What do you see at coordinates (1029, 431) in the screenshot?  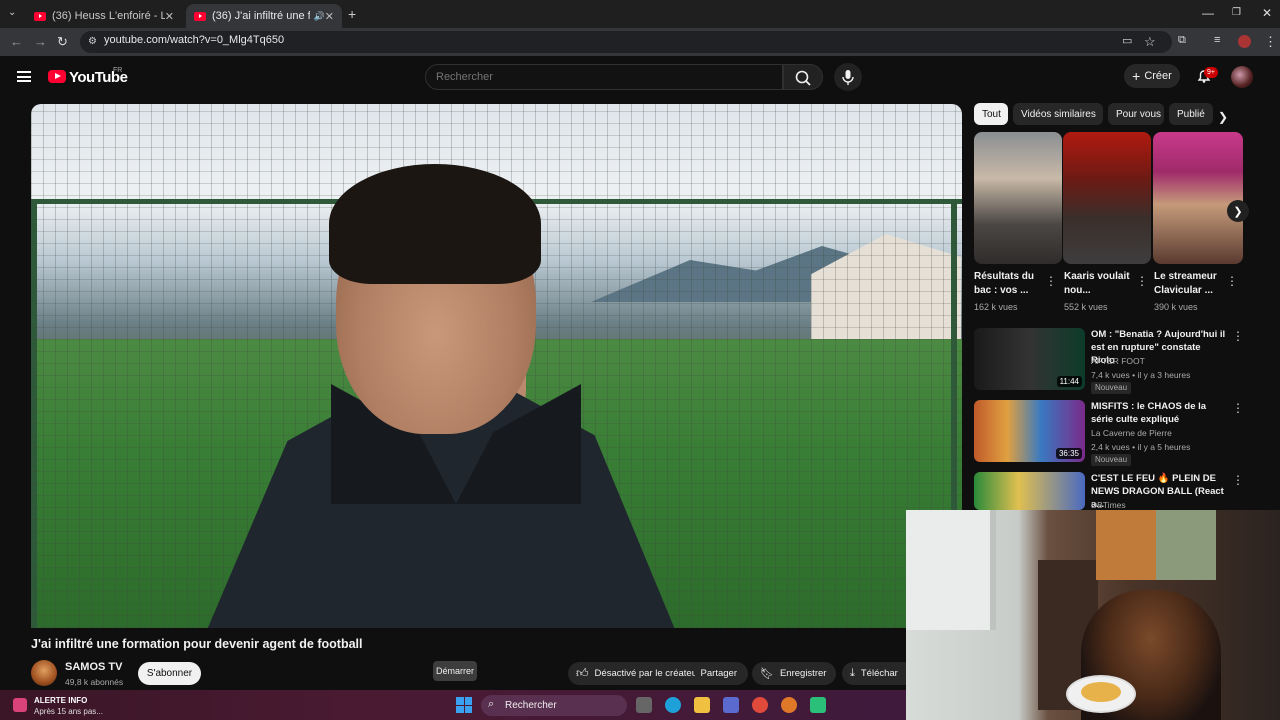 I see `video-thumbnail: 36:35` at bounding box center [1029, 431].